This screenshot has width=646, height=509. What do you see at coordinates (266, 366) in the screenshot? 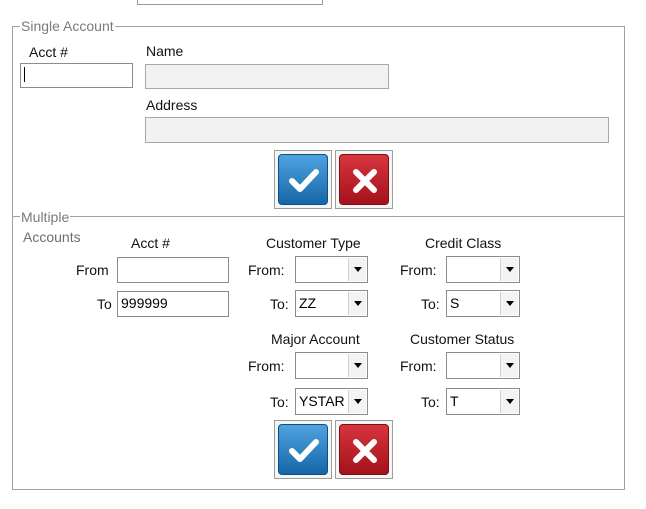
I see `major-account-from-label: From:` at bounding box center [266, 366].